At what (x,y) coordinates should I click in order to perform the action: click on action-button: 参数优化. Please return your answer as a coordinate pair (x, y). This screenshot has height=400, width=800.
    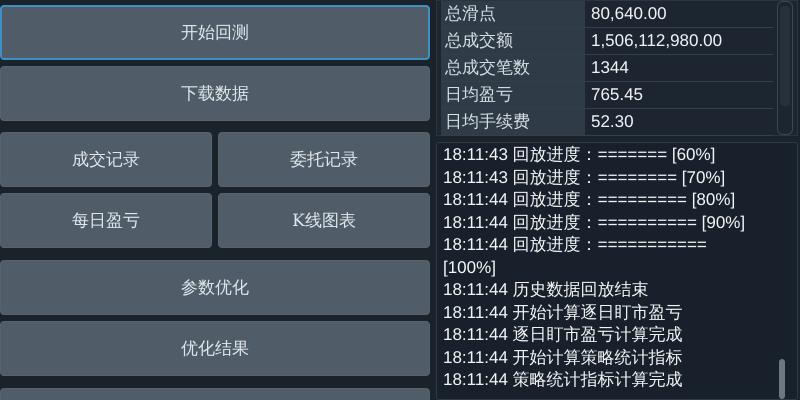
    Looking at the image, I should click on (215, 287).